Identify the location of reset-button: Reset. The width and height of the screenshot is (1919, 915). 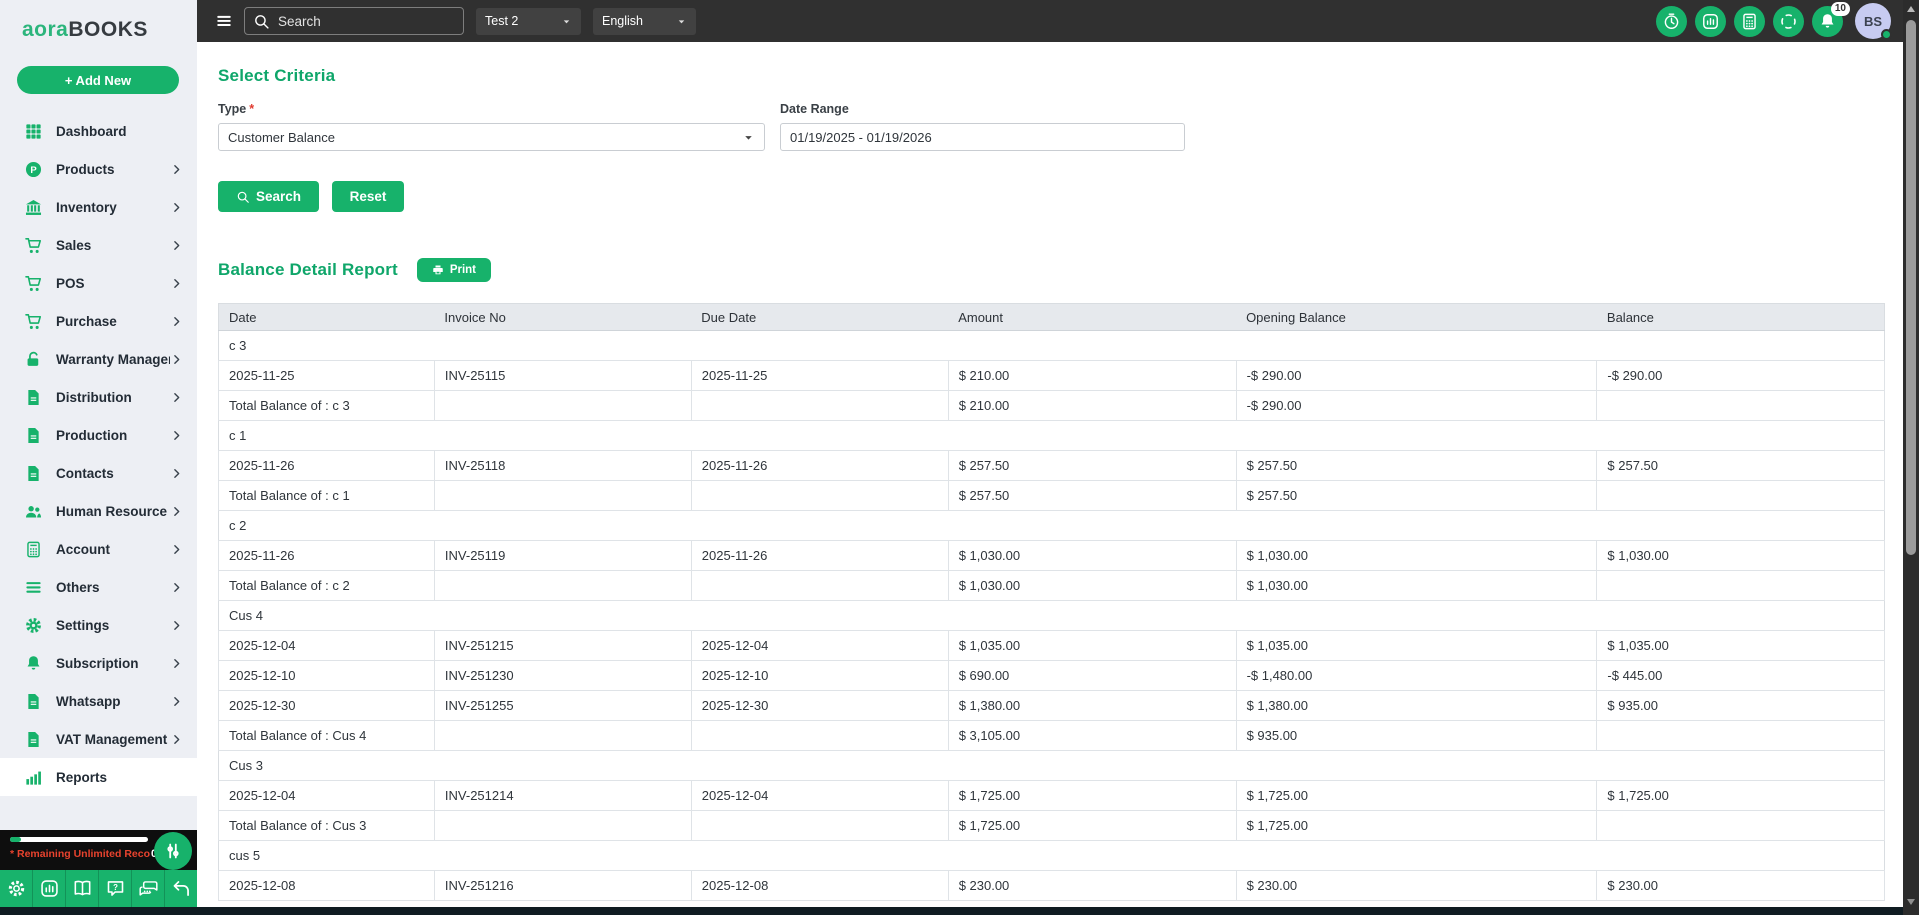
(368, 196).